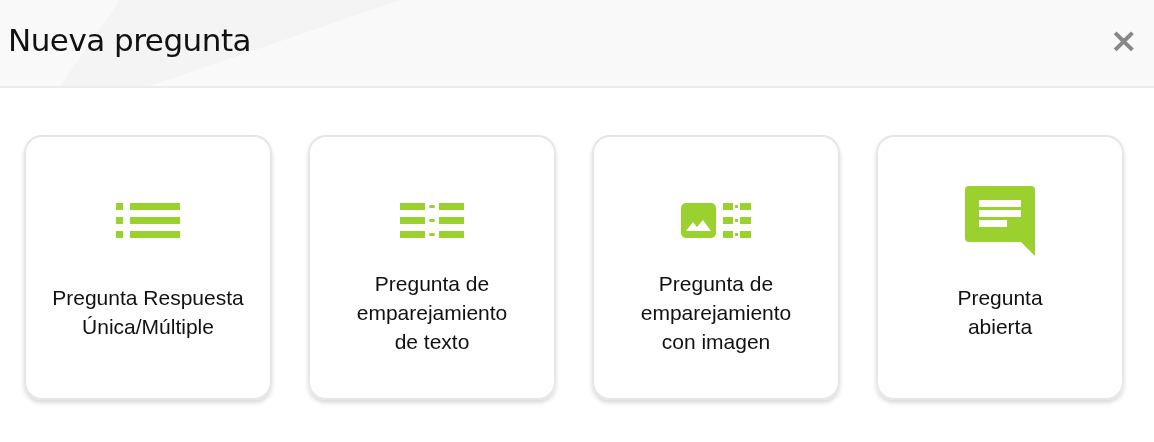  What do you see at coordinates (716, 221) in the screenshot?
I see `image-matching-icon` at bounding box center [716, 221].